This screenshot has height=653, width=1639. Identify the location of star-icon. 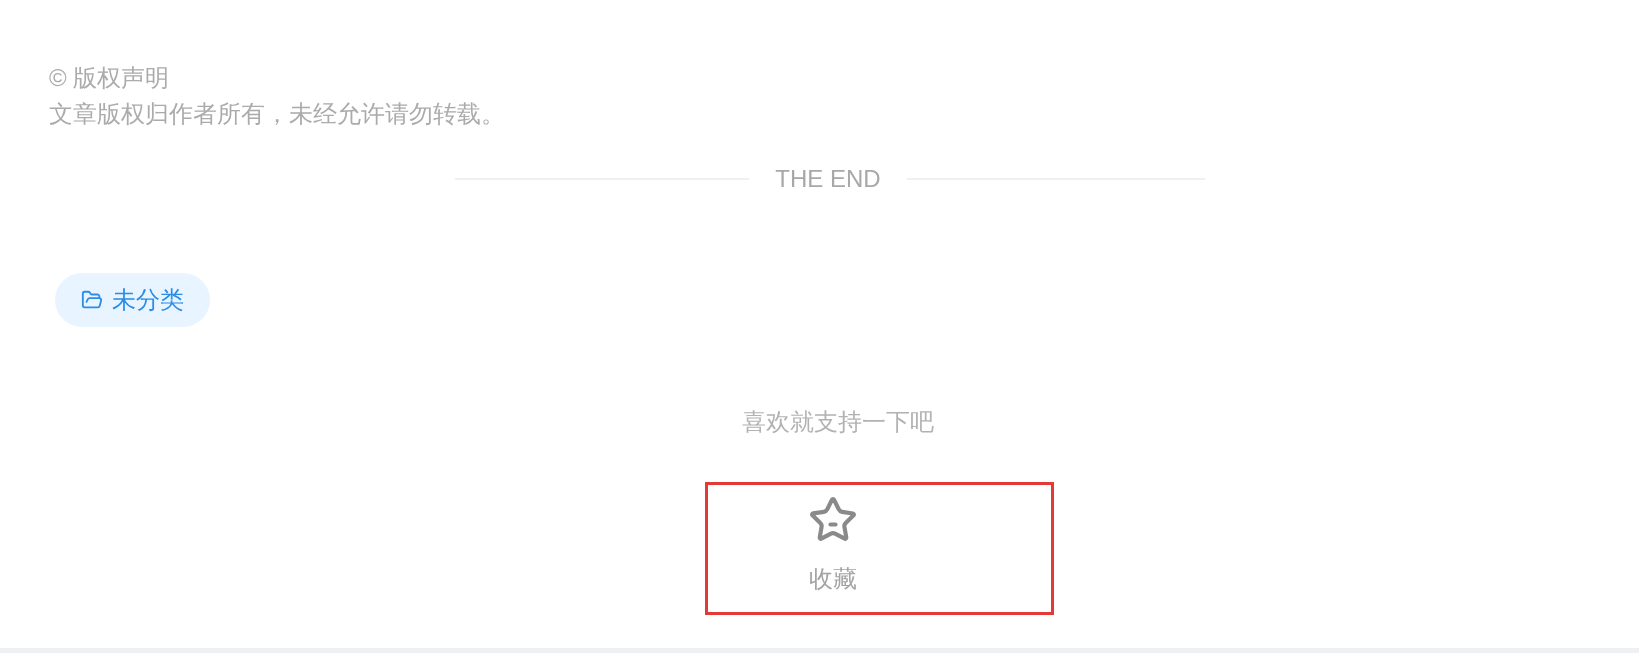
(833, 519).